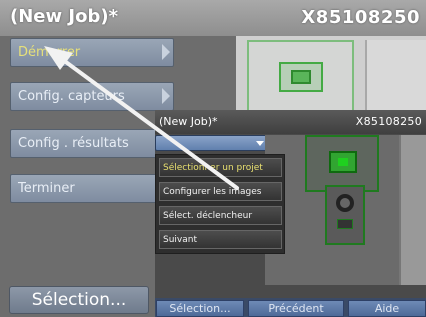  I want to click on menu-config-results-button: Config . résultats, so click(92, 143).